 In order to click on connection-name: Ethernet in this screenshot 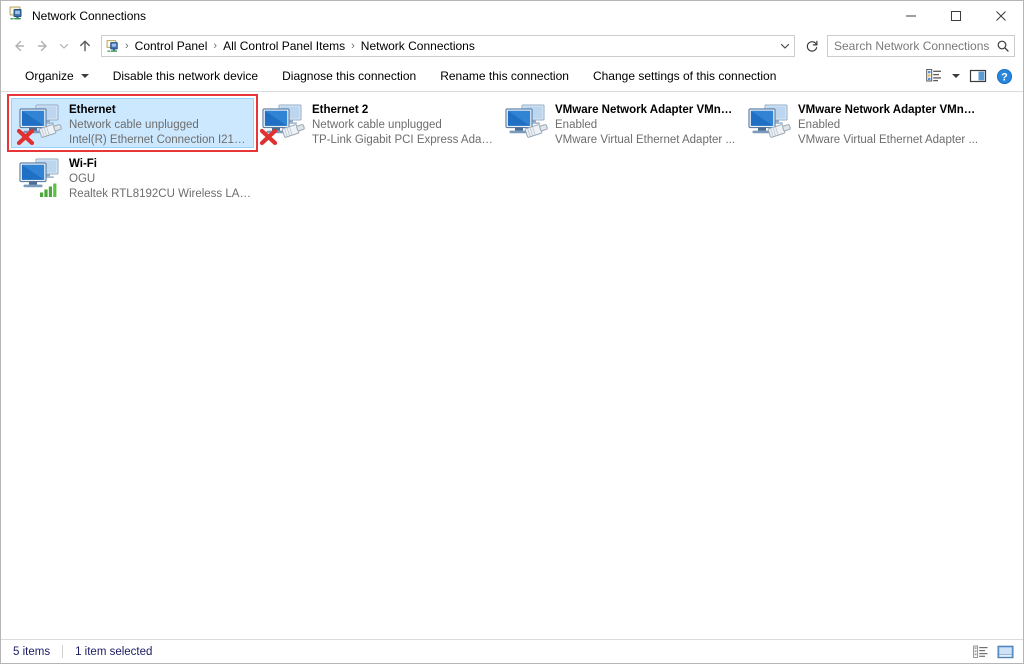, I will do `click(92, 110)`.